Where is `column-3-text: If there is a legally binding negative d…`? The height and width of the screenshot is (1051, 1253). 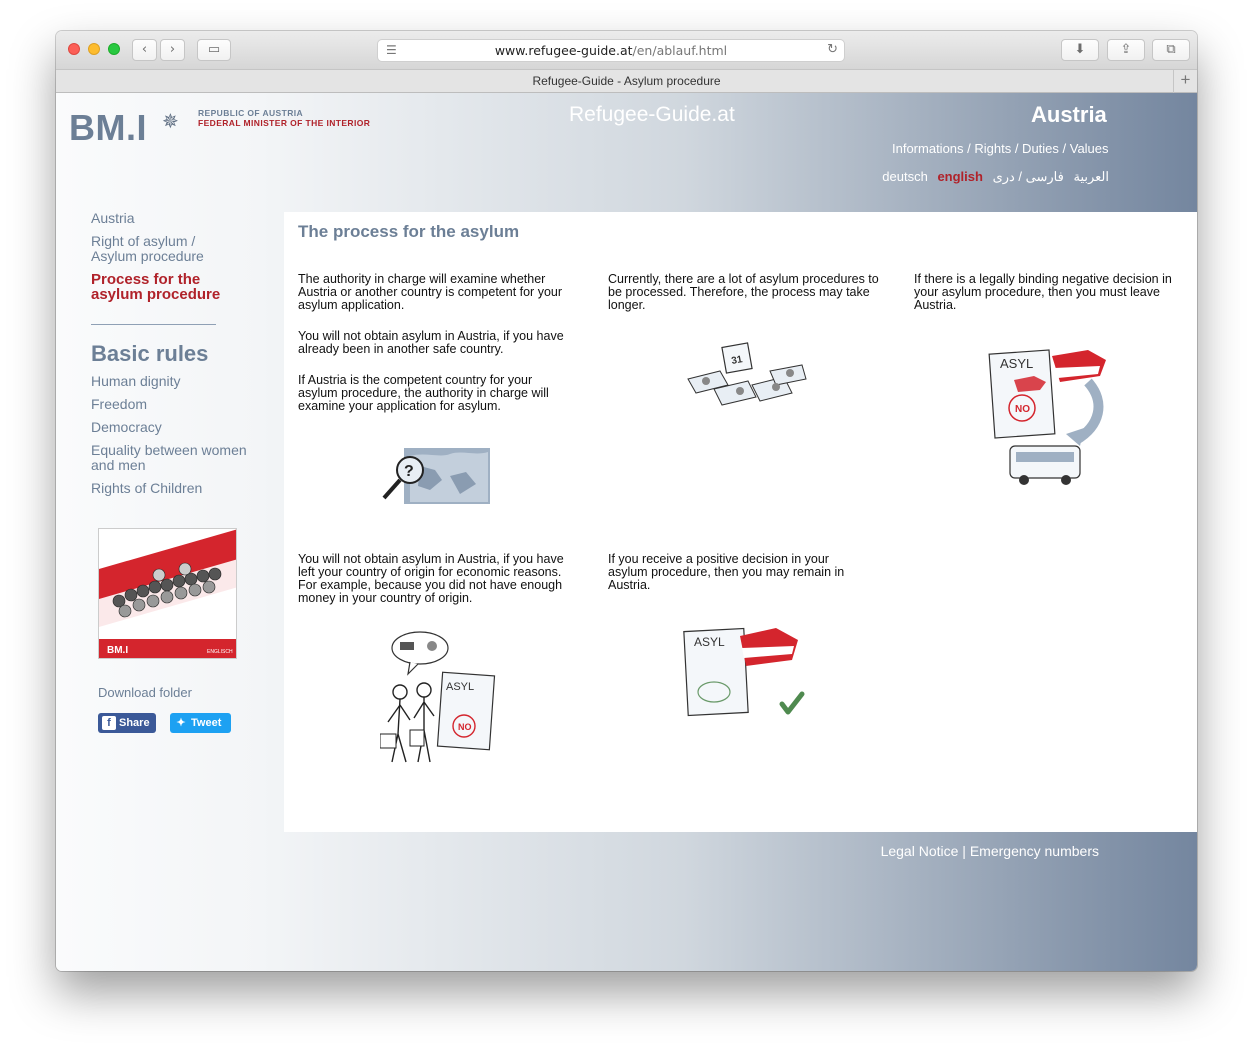 column-3-text: If there is a legally binding negative d… is located at coordinates (1051, 301).